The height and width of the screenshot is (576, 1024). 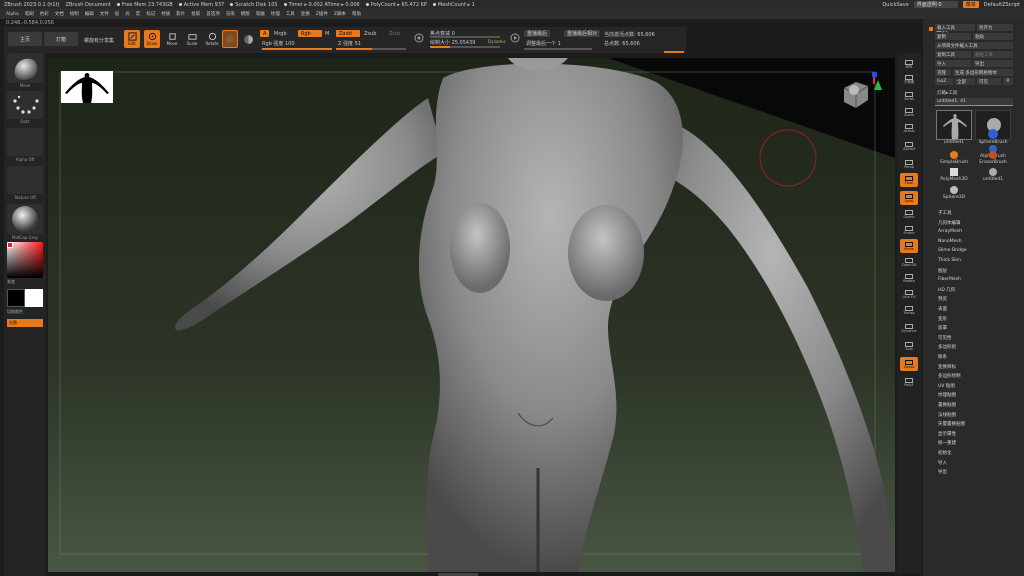 What do you see at coordinates (1002, 5) in the screenshot?
I see `default-zscript-button: DefaultZScript` at bounding box center [1002, 5].